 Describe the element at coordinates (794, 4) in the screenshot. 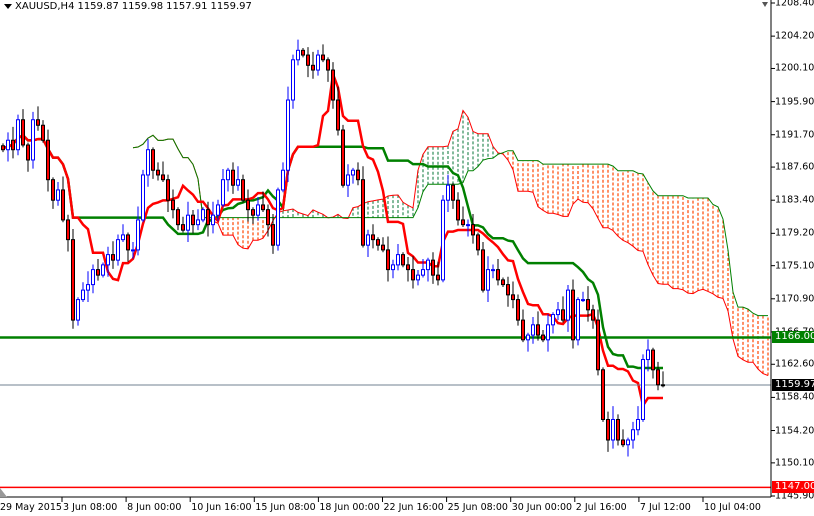

I see `price-label: 1208.40` at that location.